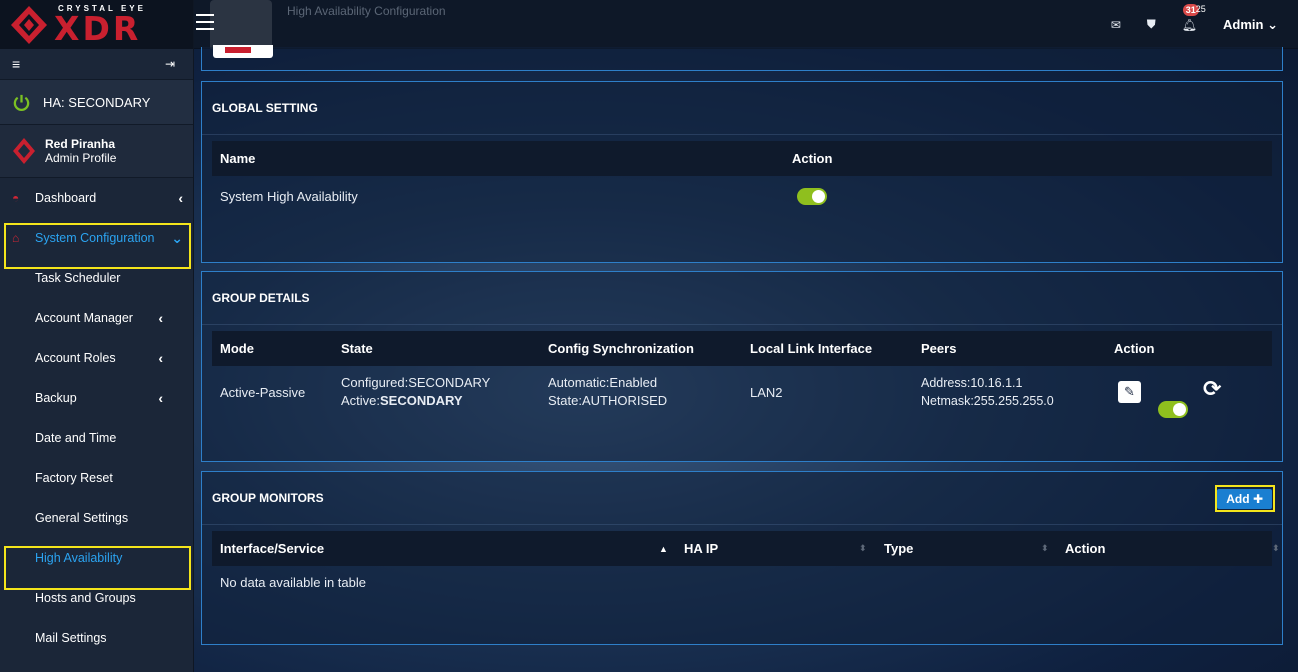 This screenshot has height=672, width=1298. What do you see at coordinates (170, 64) in the screenshot?
I see `logout-icon: ⇥` at bounding box center [170, 64].